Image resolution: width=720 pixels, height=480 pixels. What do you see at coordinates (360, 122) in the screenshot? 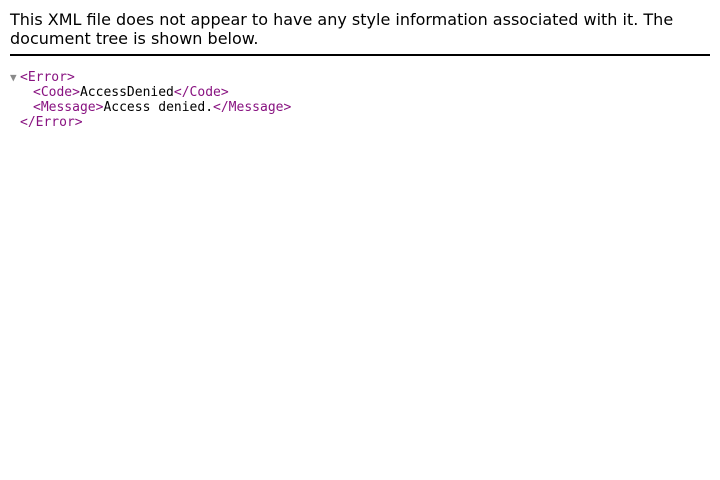
I see `xml-root-close-line: </Error>` at bounding box center [360, 122].